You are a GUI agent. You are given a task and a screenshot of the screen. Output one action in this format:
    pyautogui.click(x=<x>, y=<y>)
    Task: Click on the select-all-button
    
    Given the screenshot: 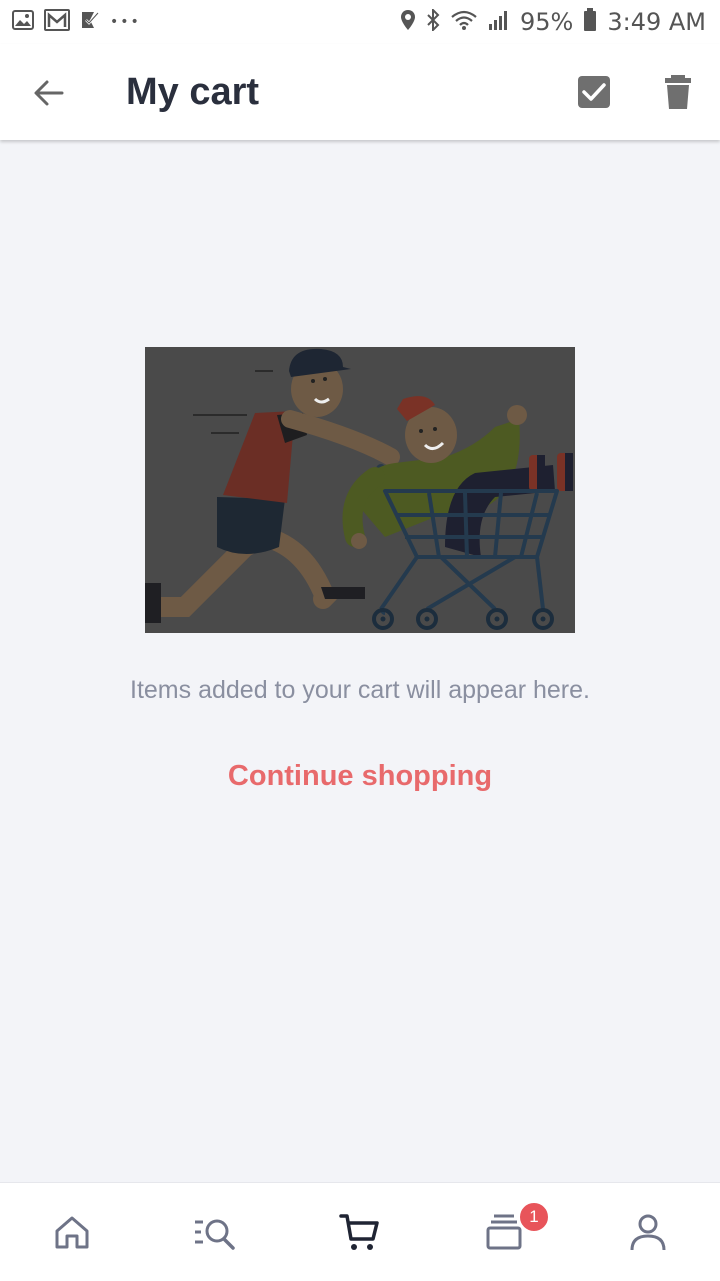 What is the action you would take?
    pyautogui.click(x=594, y=92)
    